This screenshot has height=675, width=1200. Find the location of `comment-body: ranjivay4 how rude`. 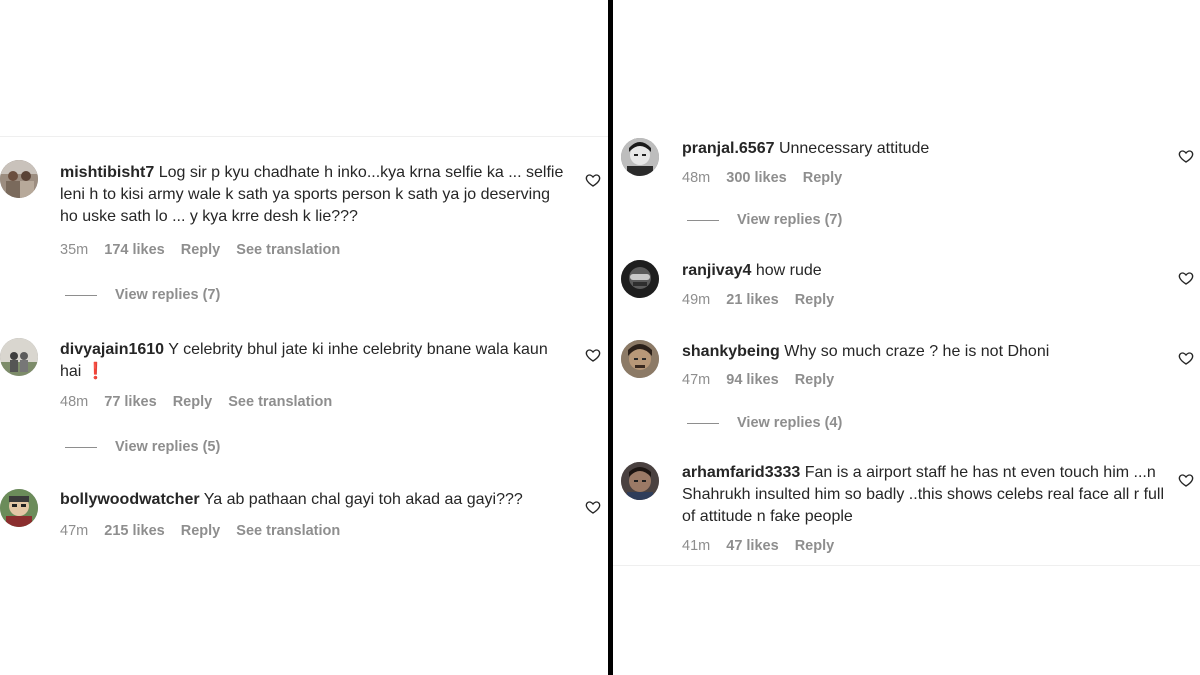

comment-body: ranjivay4 how rude is located at coordinates (922, 271).